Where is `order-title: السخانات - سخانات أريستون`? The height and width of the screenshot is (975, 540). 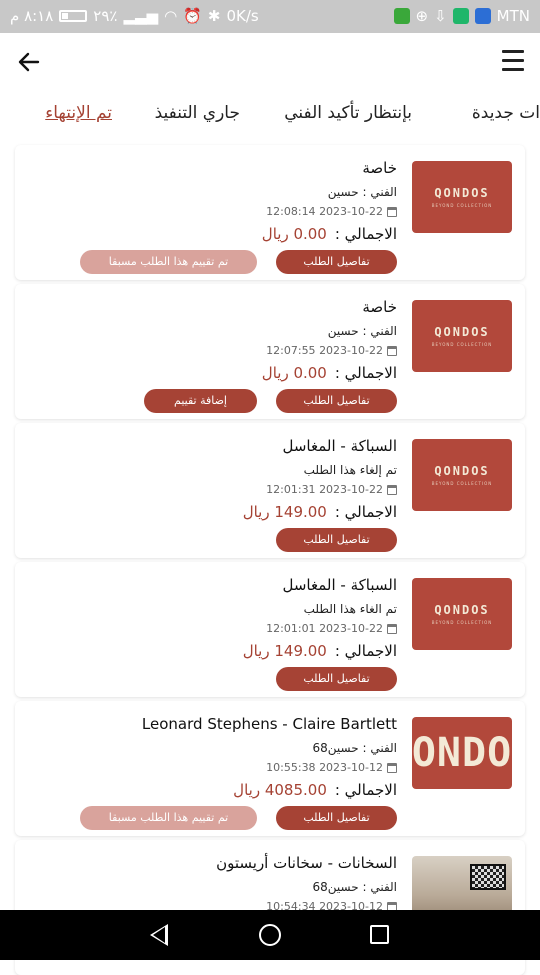
order-title: السخانات - سخانات أريستون is located at coordinates (306, 863).